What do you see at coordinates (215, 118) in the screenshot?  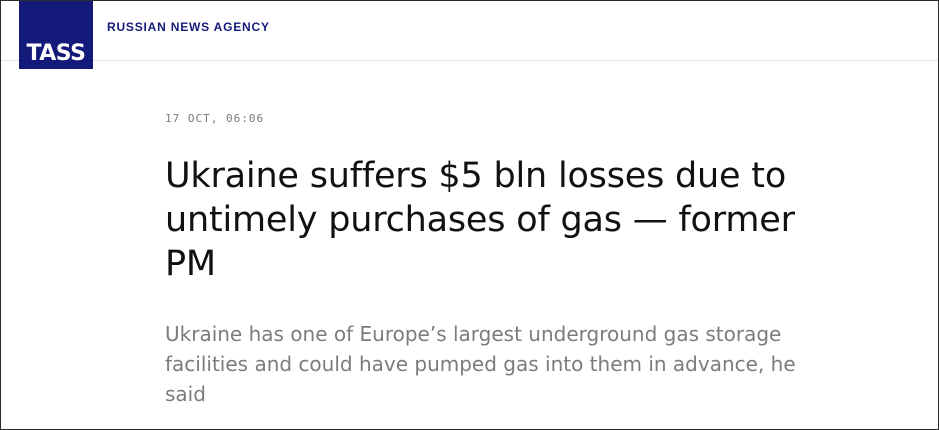 I see `article-dateline: 17 OCT, 06:06` at bounding box center [215, 118].